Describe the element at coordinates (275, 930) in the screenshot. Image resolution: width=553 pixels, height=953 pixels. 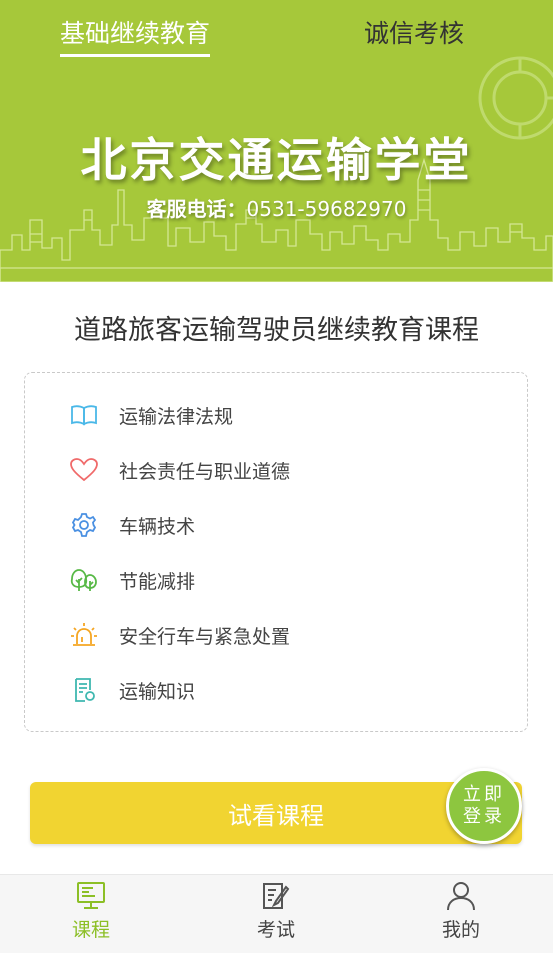
I see `nav-label: 考试` at that location.